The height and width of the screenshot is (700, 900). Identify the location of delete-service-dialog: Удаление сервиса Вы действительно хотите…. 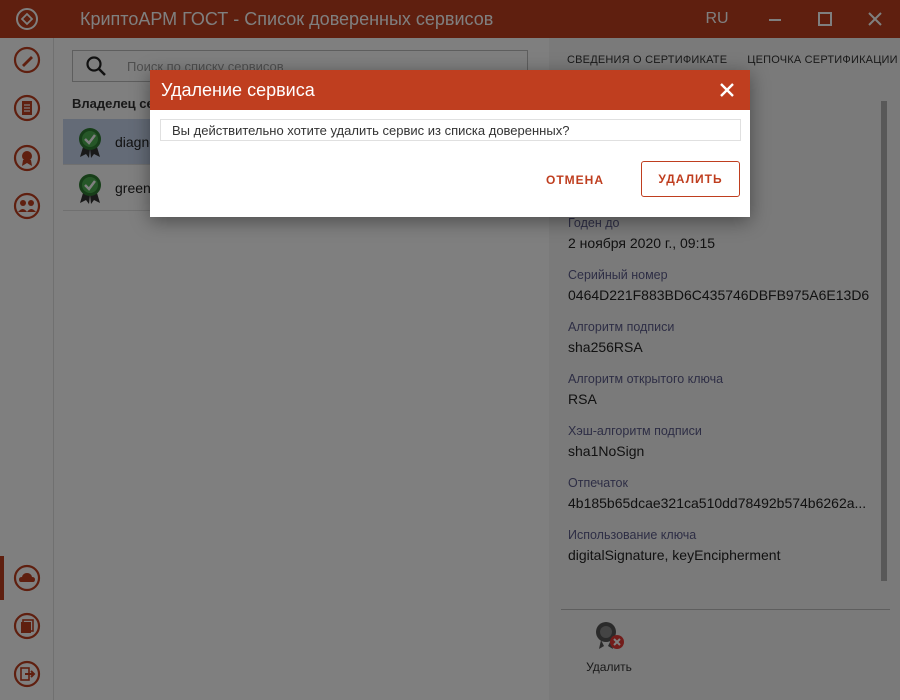
(450, 143).